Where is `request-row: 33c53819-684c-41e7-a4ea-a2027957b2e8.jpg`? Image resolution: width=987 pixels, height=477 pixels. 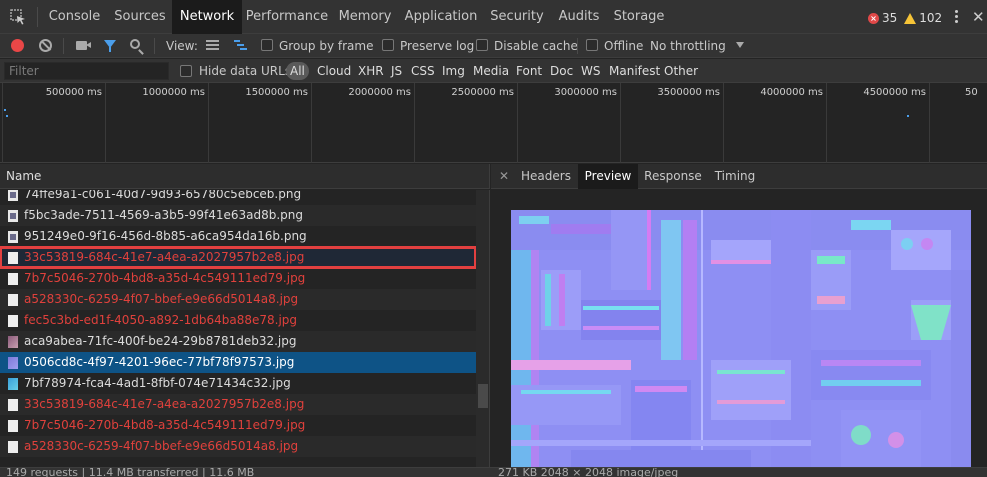 request-row: 33c53819-684c-41e7-a4ea-a2027957b2e8.jpg is located at coordinates (238, 404).